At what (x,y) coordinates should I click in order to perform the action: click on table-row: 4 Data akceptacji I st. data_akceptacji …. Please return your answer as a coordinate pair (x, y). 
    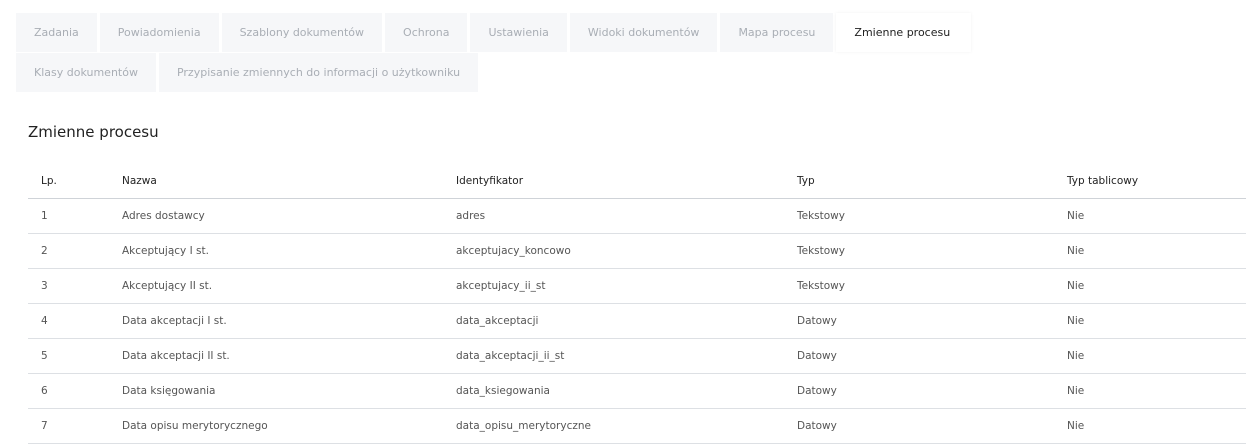
    Looking at the image, I should click on (637, 321).